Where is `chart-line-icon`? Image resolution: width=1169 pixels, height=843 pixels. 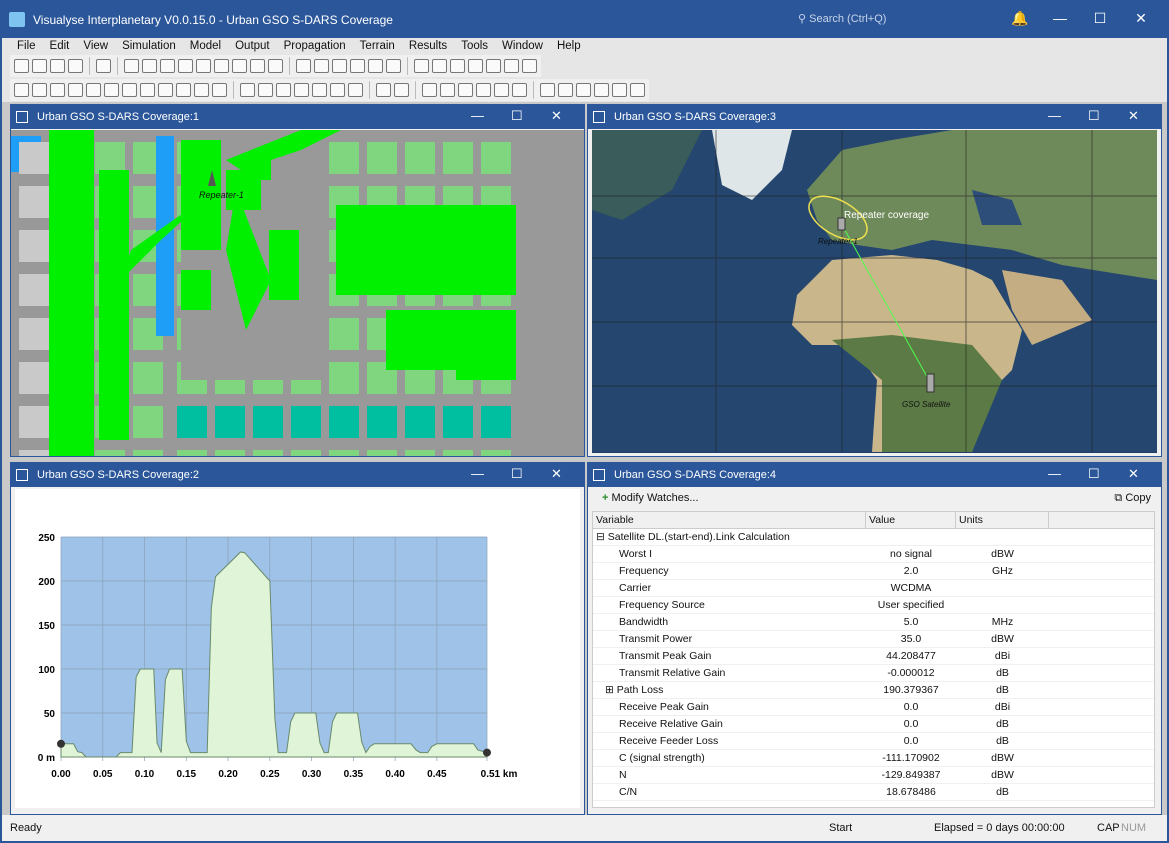 chart-line-icon is located at coordinates (483, 90).